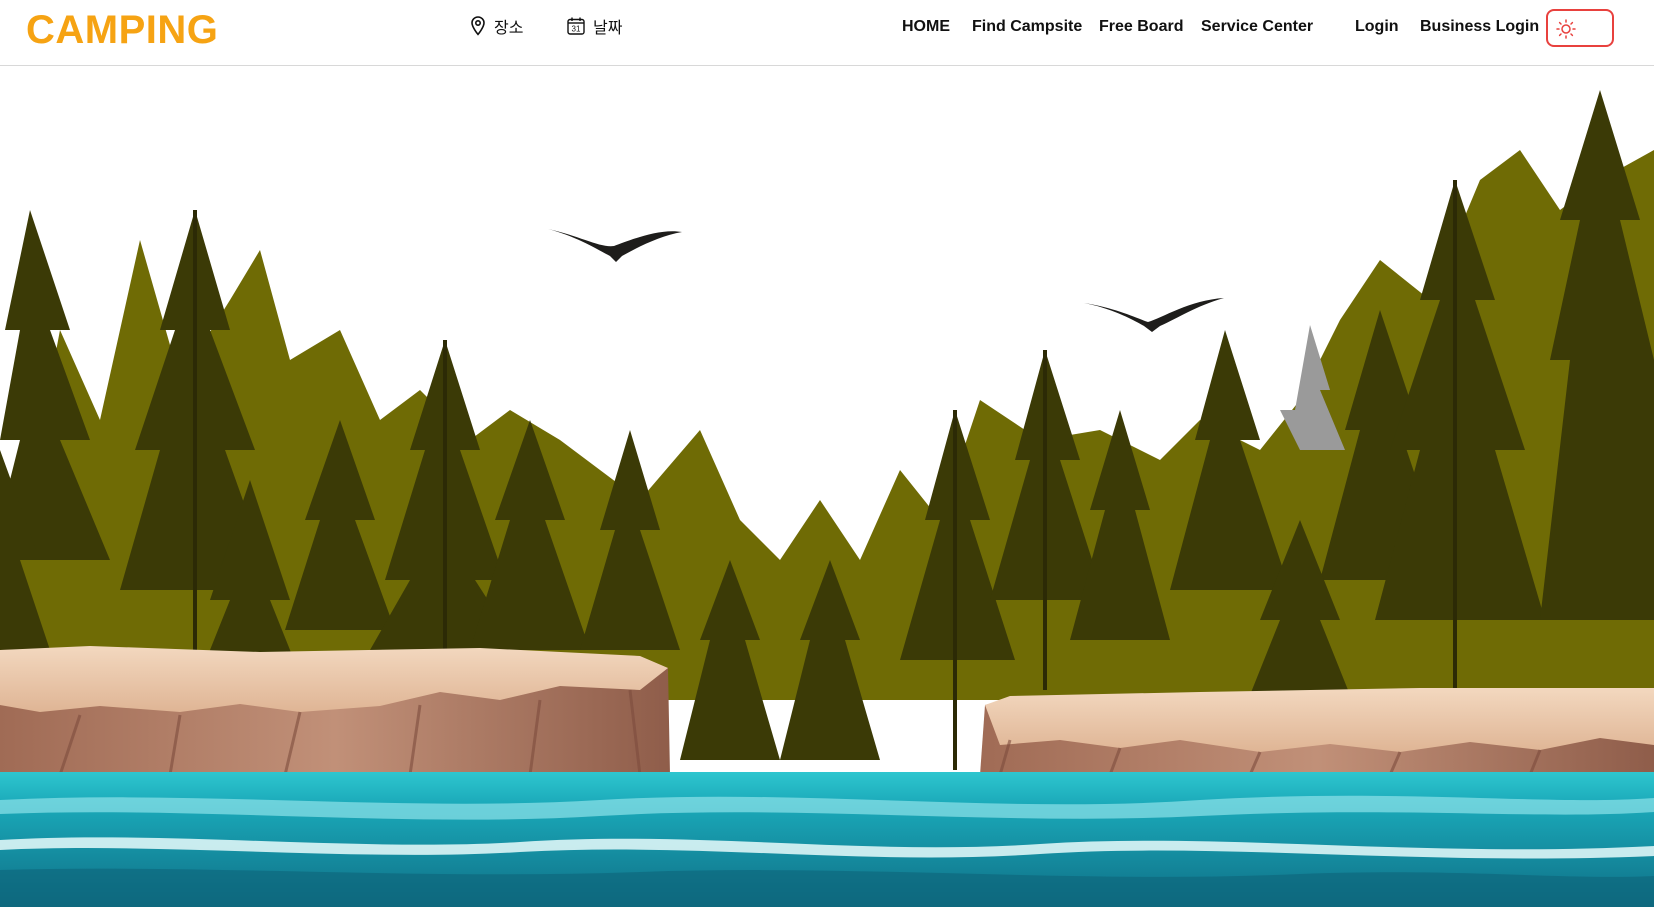 The height and width of the screenshot is (907, 1654). What do you see at coordinates (576, 29) in the screenshot?
I see `calendar-day: 31` at bounding box center [576, 29].